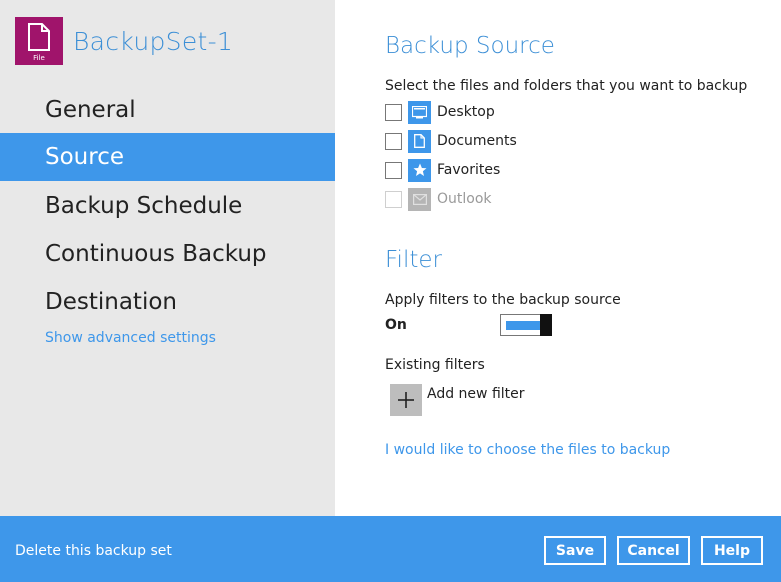 Image resolution: width=781 pixels, height=582 pixels. I want to click on sidebar-item-continuous-backup: Continuous Backup, so click(167, 254).